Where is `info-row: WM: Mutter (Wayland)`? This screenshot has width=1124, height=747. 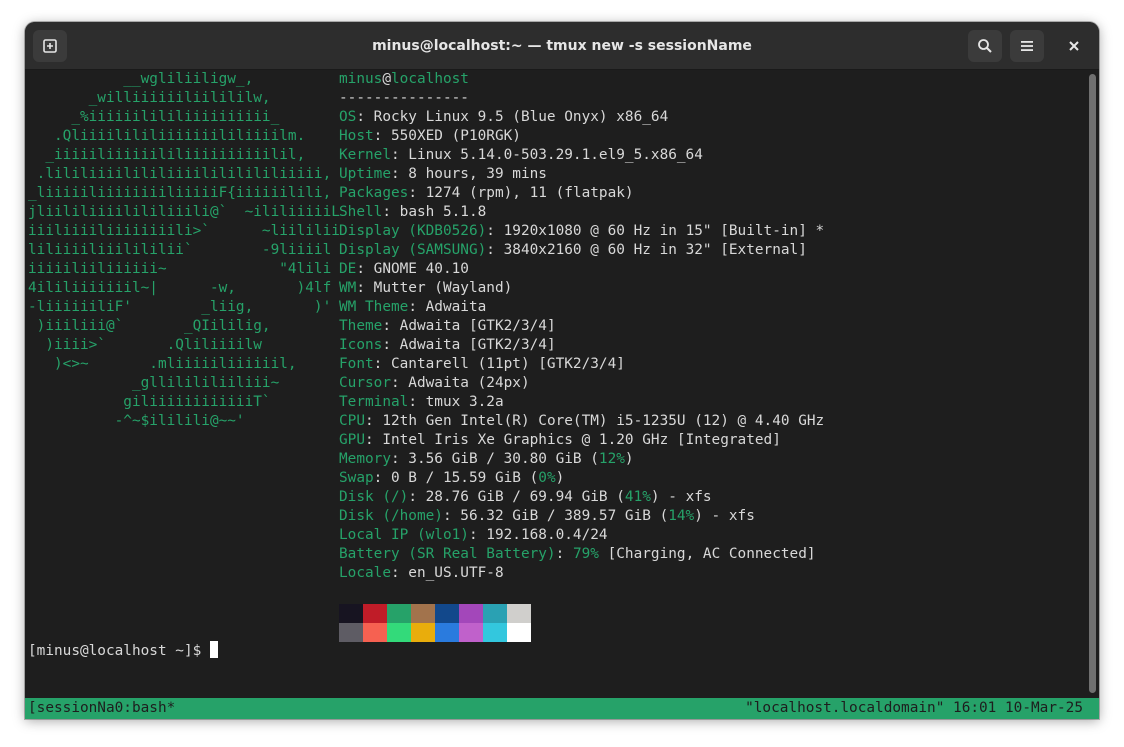 info-row: WM: Mutter (Wayland) is located at coordinates (425, 288).